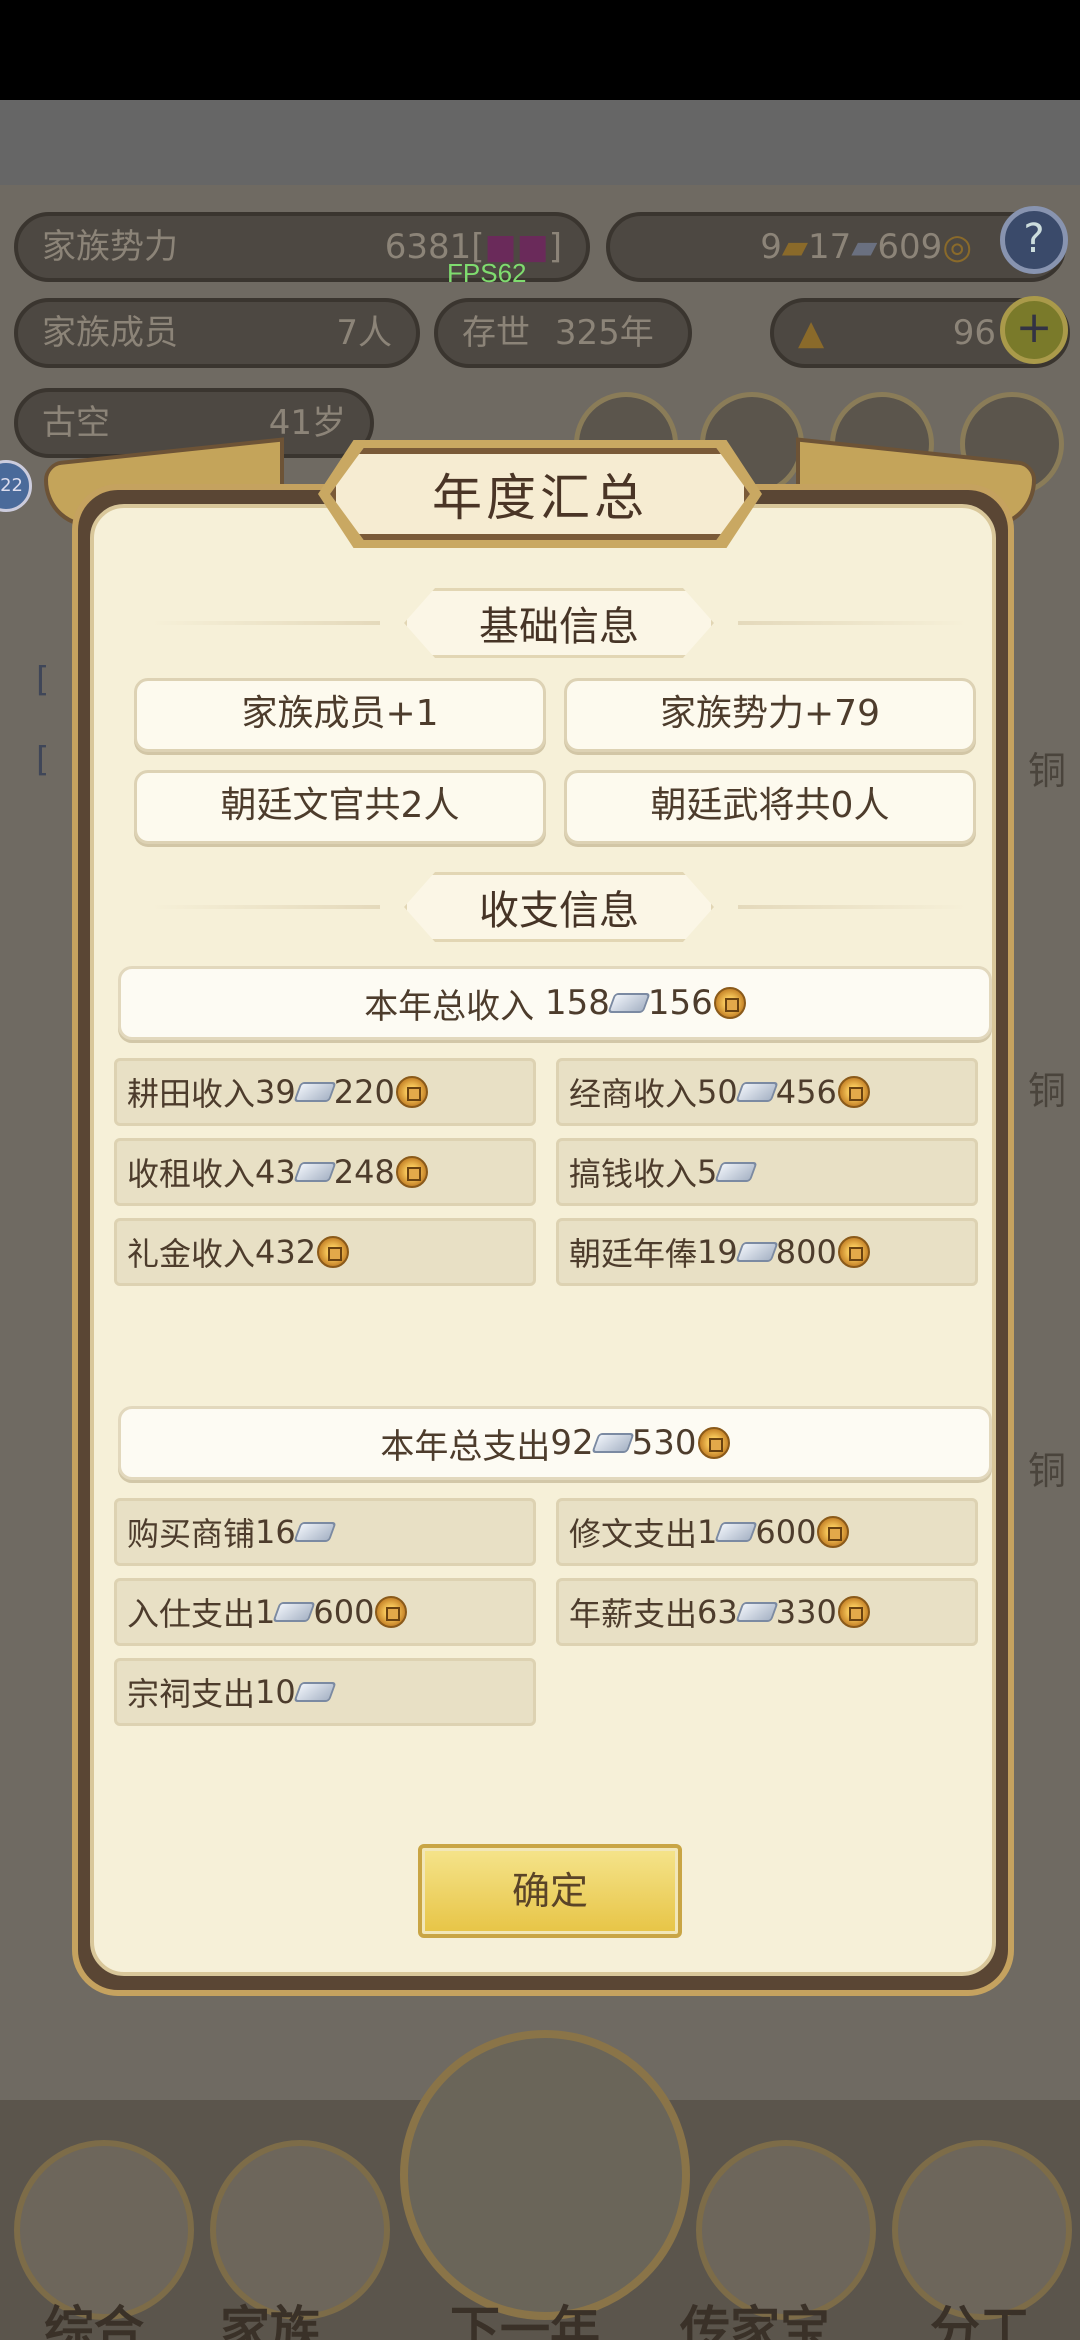 This screenshot has height=2340, width=1080. I want to click on expense-item: 修文支出 1 600, so click(767, 1532).